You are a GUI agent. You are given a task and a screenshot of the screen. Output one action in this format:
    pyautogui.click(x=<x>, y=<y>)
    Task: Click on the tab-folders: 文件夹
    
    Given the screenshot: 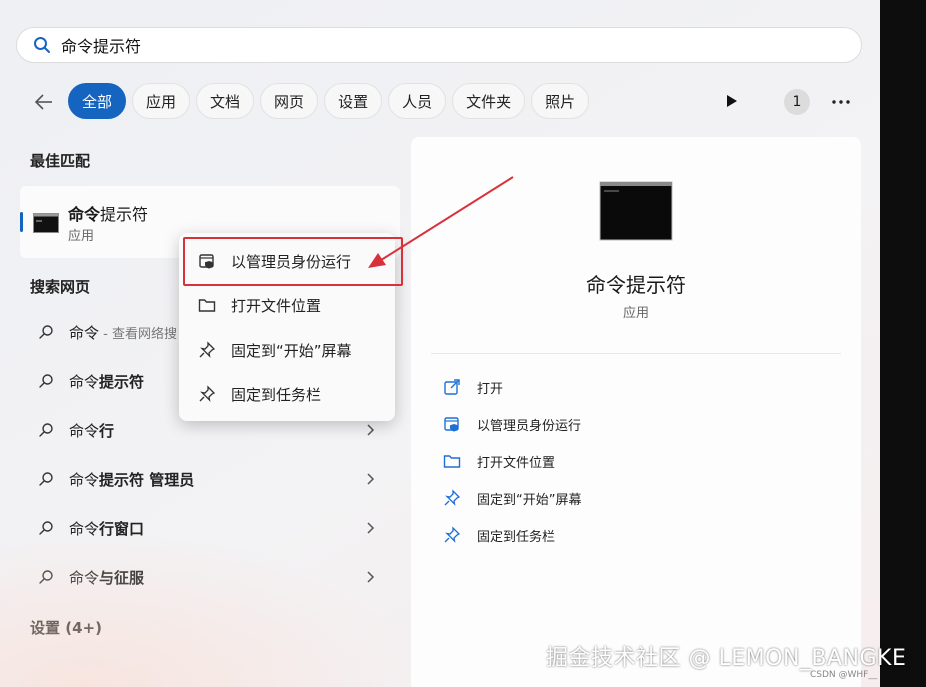 What is the action you would take?
    pyautogui.click(x=489, y=101)
    